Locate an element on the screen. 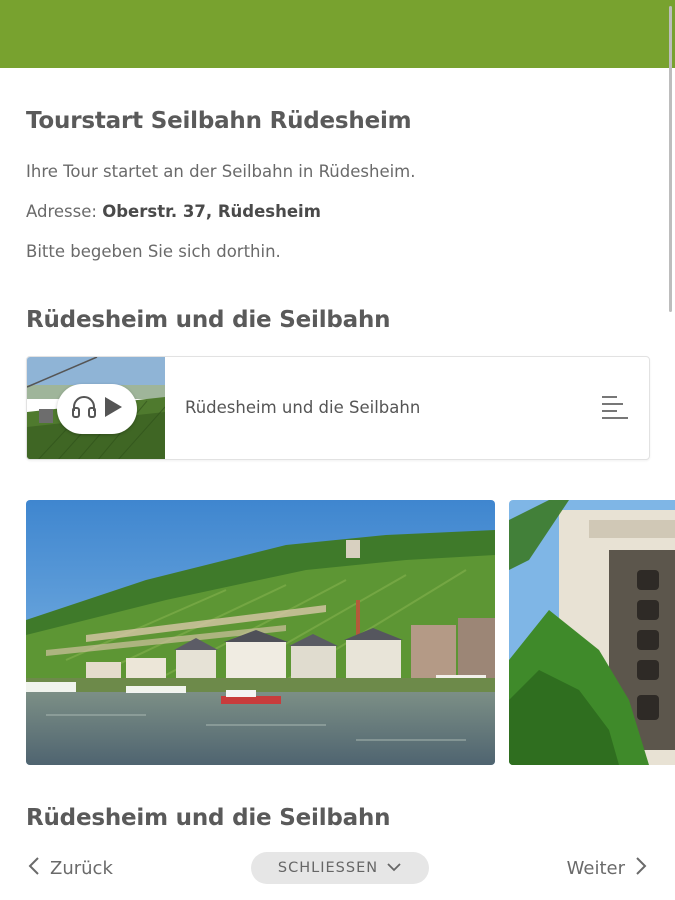 Image resolution: width=675 pixels, height=900 pixels. instruction-text: Bitte begeben Sie sich dorthin. is located at coordinates (153, 251).